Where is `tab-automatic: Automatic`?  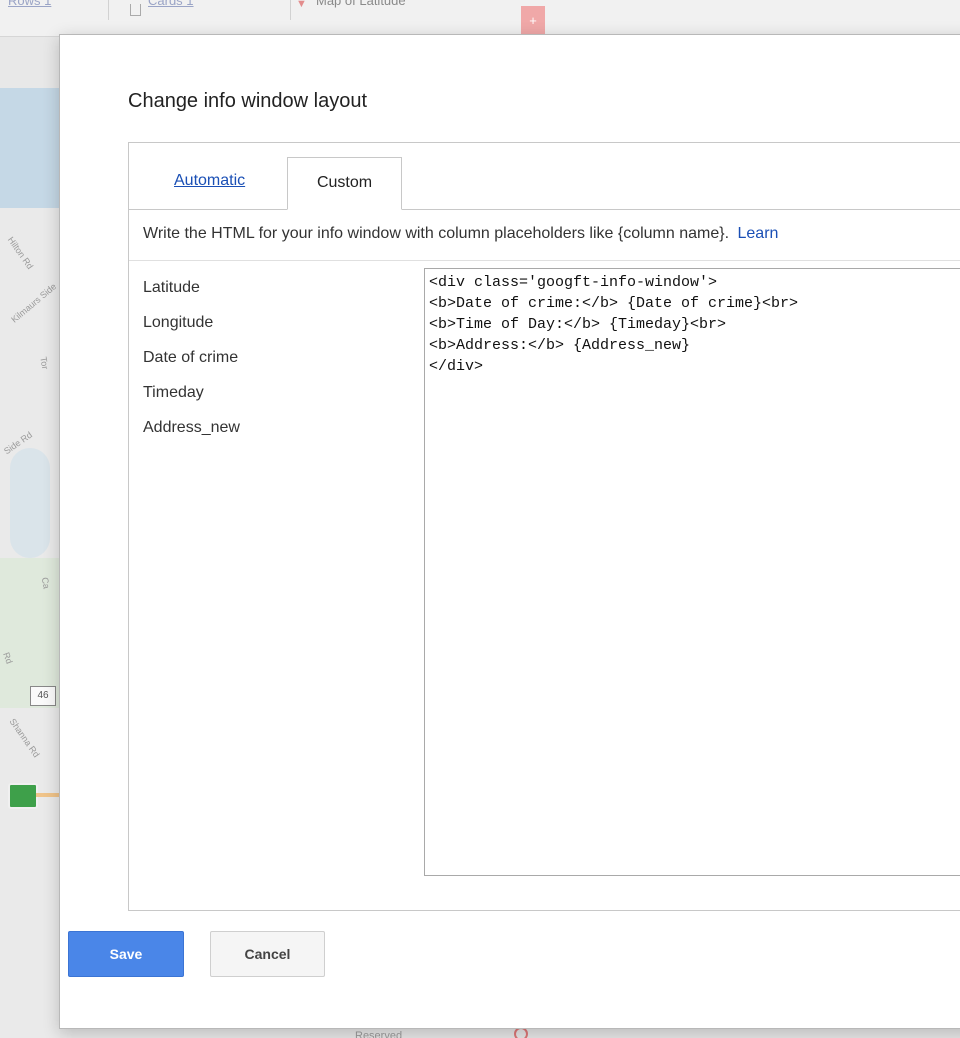
tab-automatic: Automatic is located at coordinates (209, 181).